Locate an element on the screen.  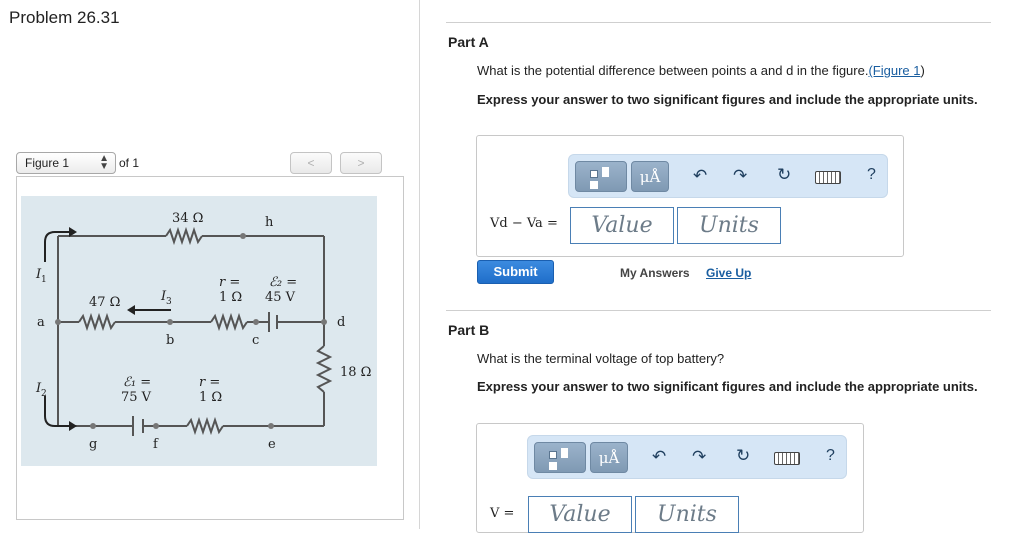
i1-sub: 1 is located at coordinates (44, 280).